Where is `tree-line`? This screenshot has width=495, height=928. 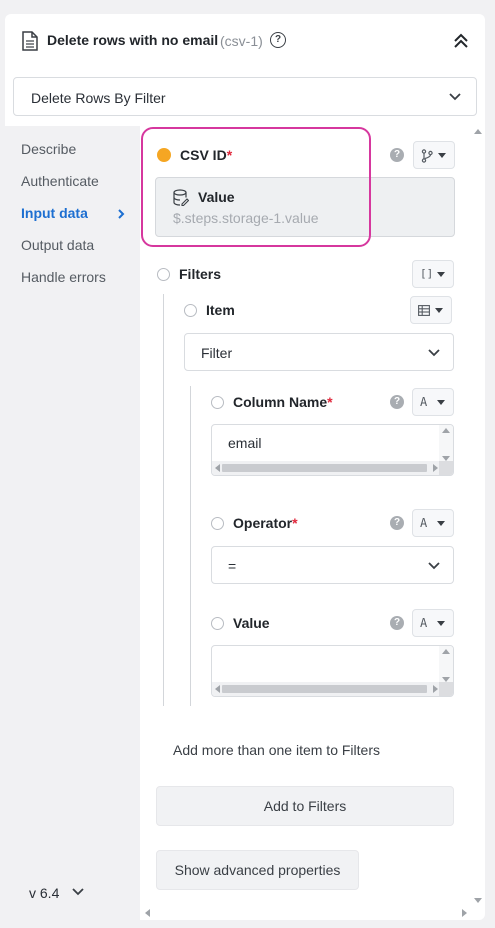 tree-line is located at coordinates (163, 500).